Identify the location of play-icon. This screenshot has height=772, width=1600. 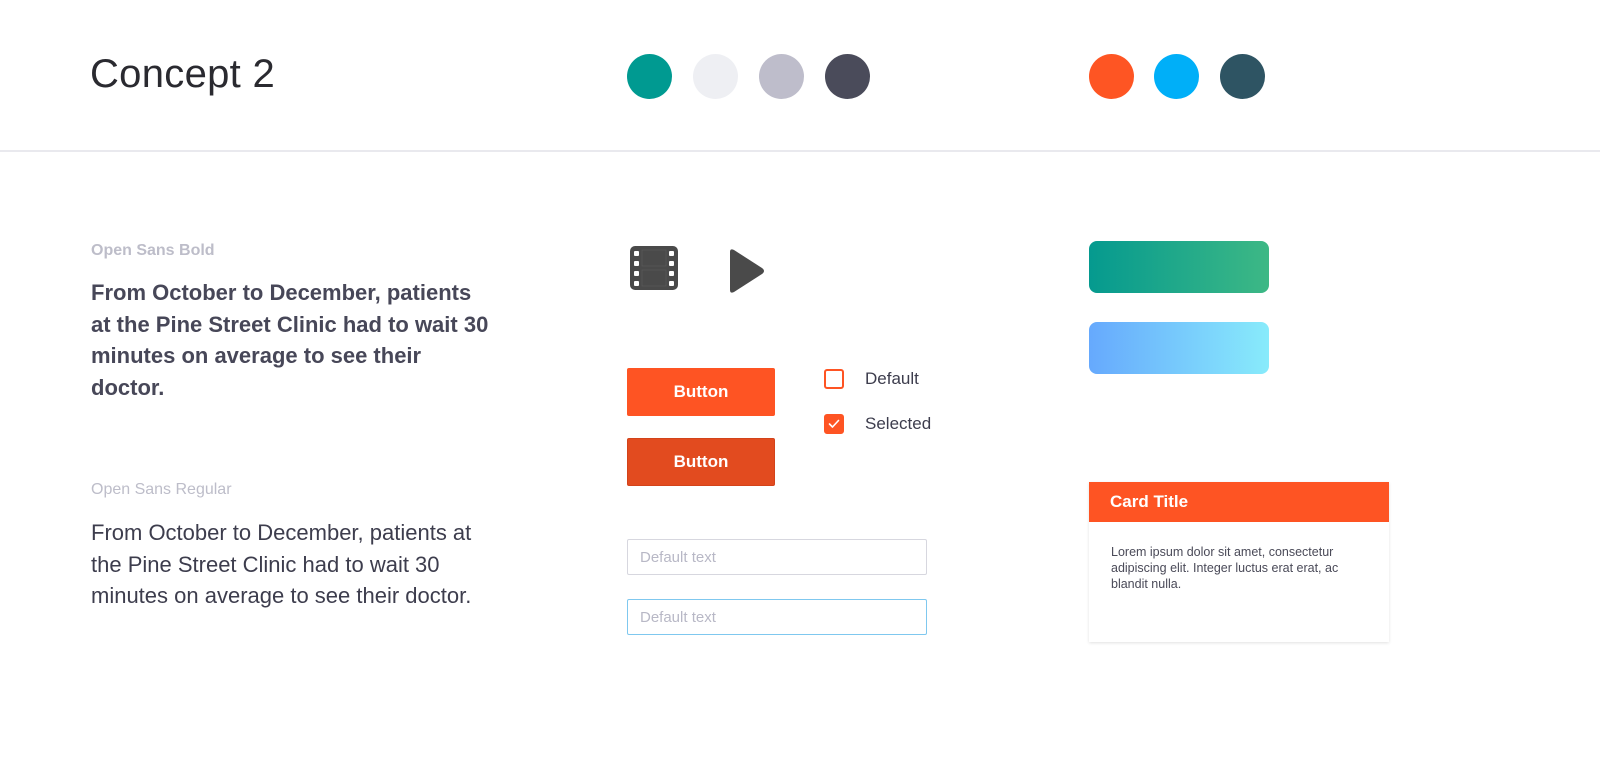
(746, 271).